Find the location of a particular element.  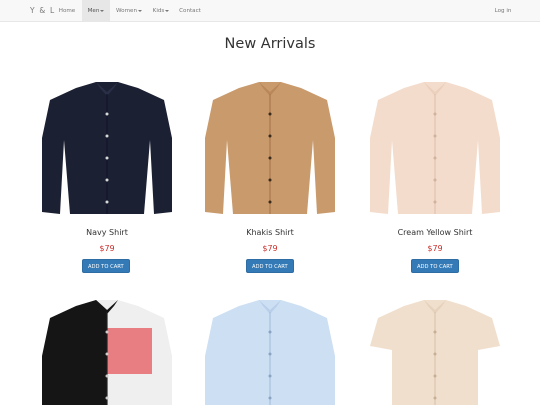

top-navbar: Y & L Home Men Women Kids Contact Log in is located at coordinates (270, 11).